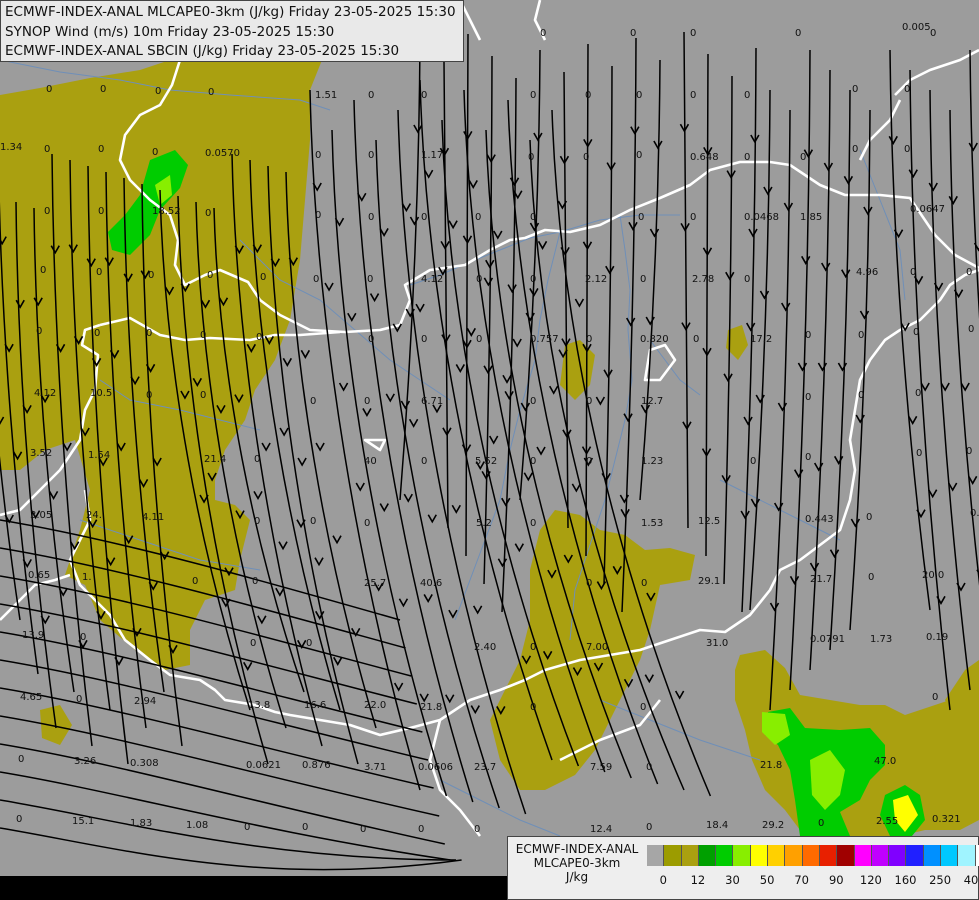  I want to click on value-label: 0.0112, so click(974, 513).